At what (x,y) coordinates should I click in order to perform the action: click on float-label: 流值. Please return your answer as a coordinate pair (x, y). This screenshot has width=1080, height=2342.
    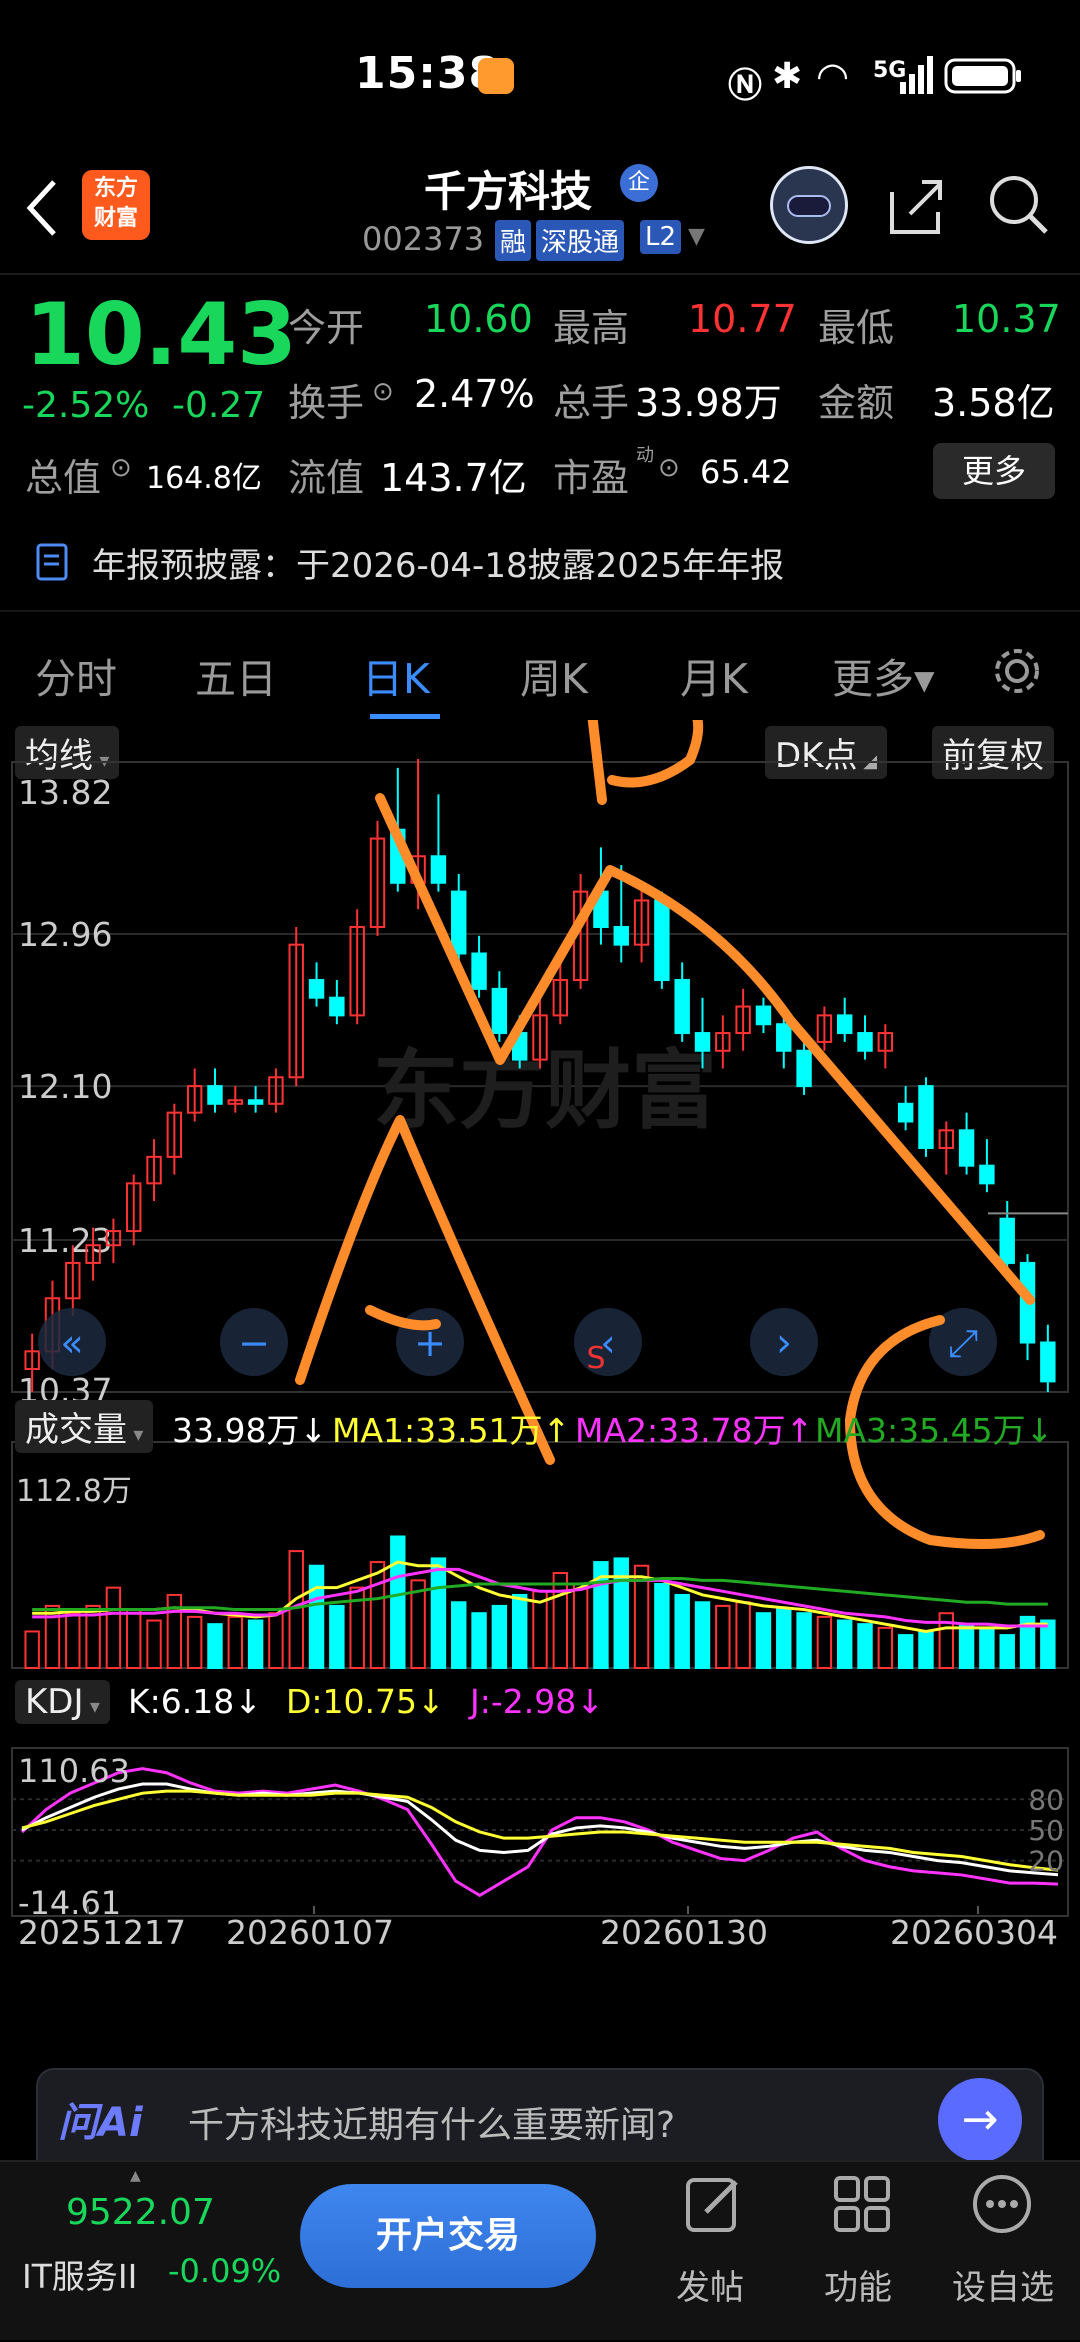
    Looking at the image, I should click on (326, 478).